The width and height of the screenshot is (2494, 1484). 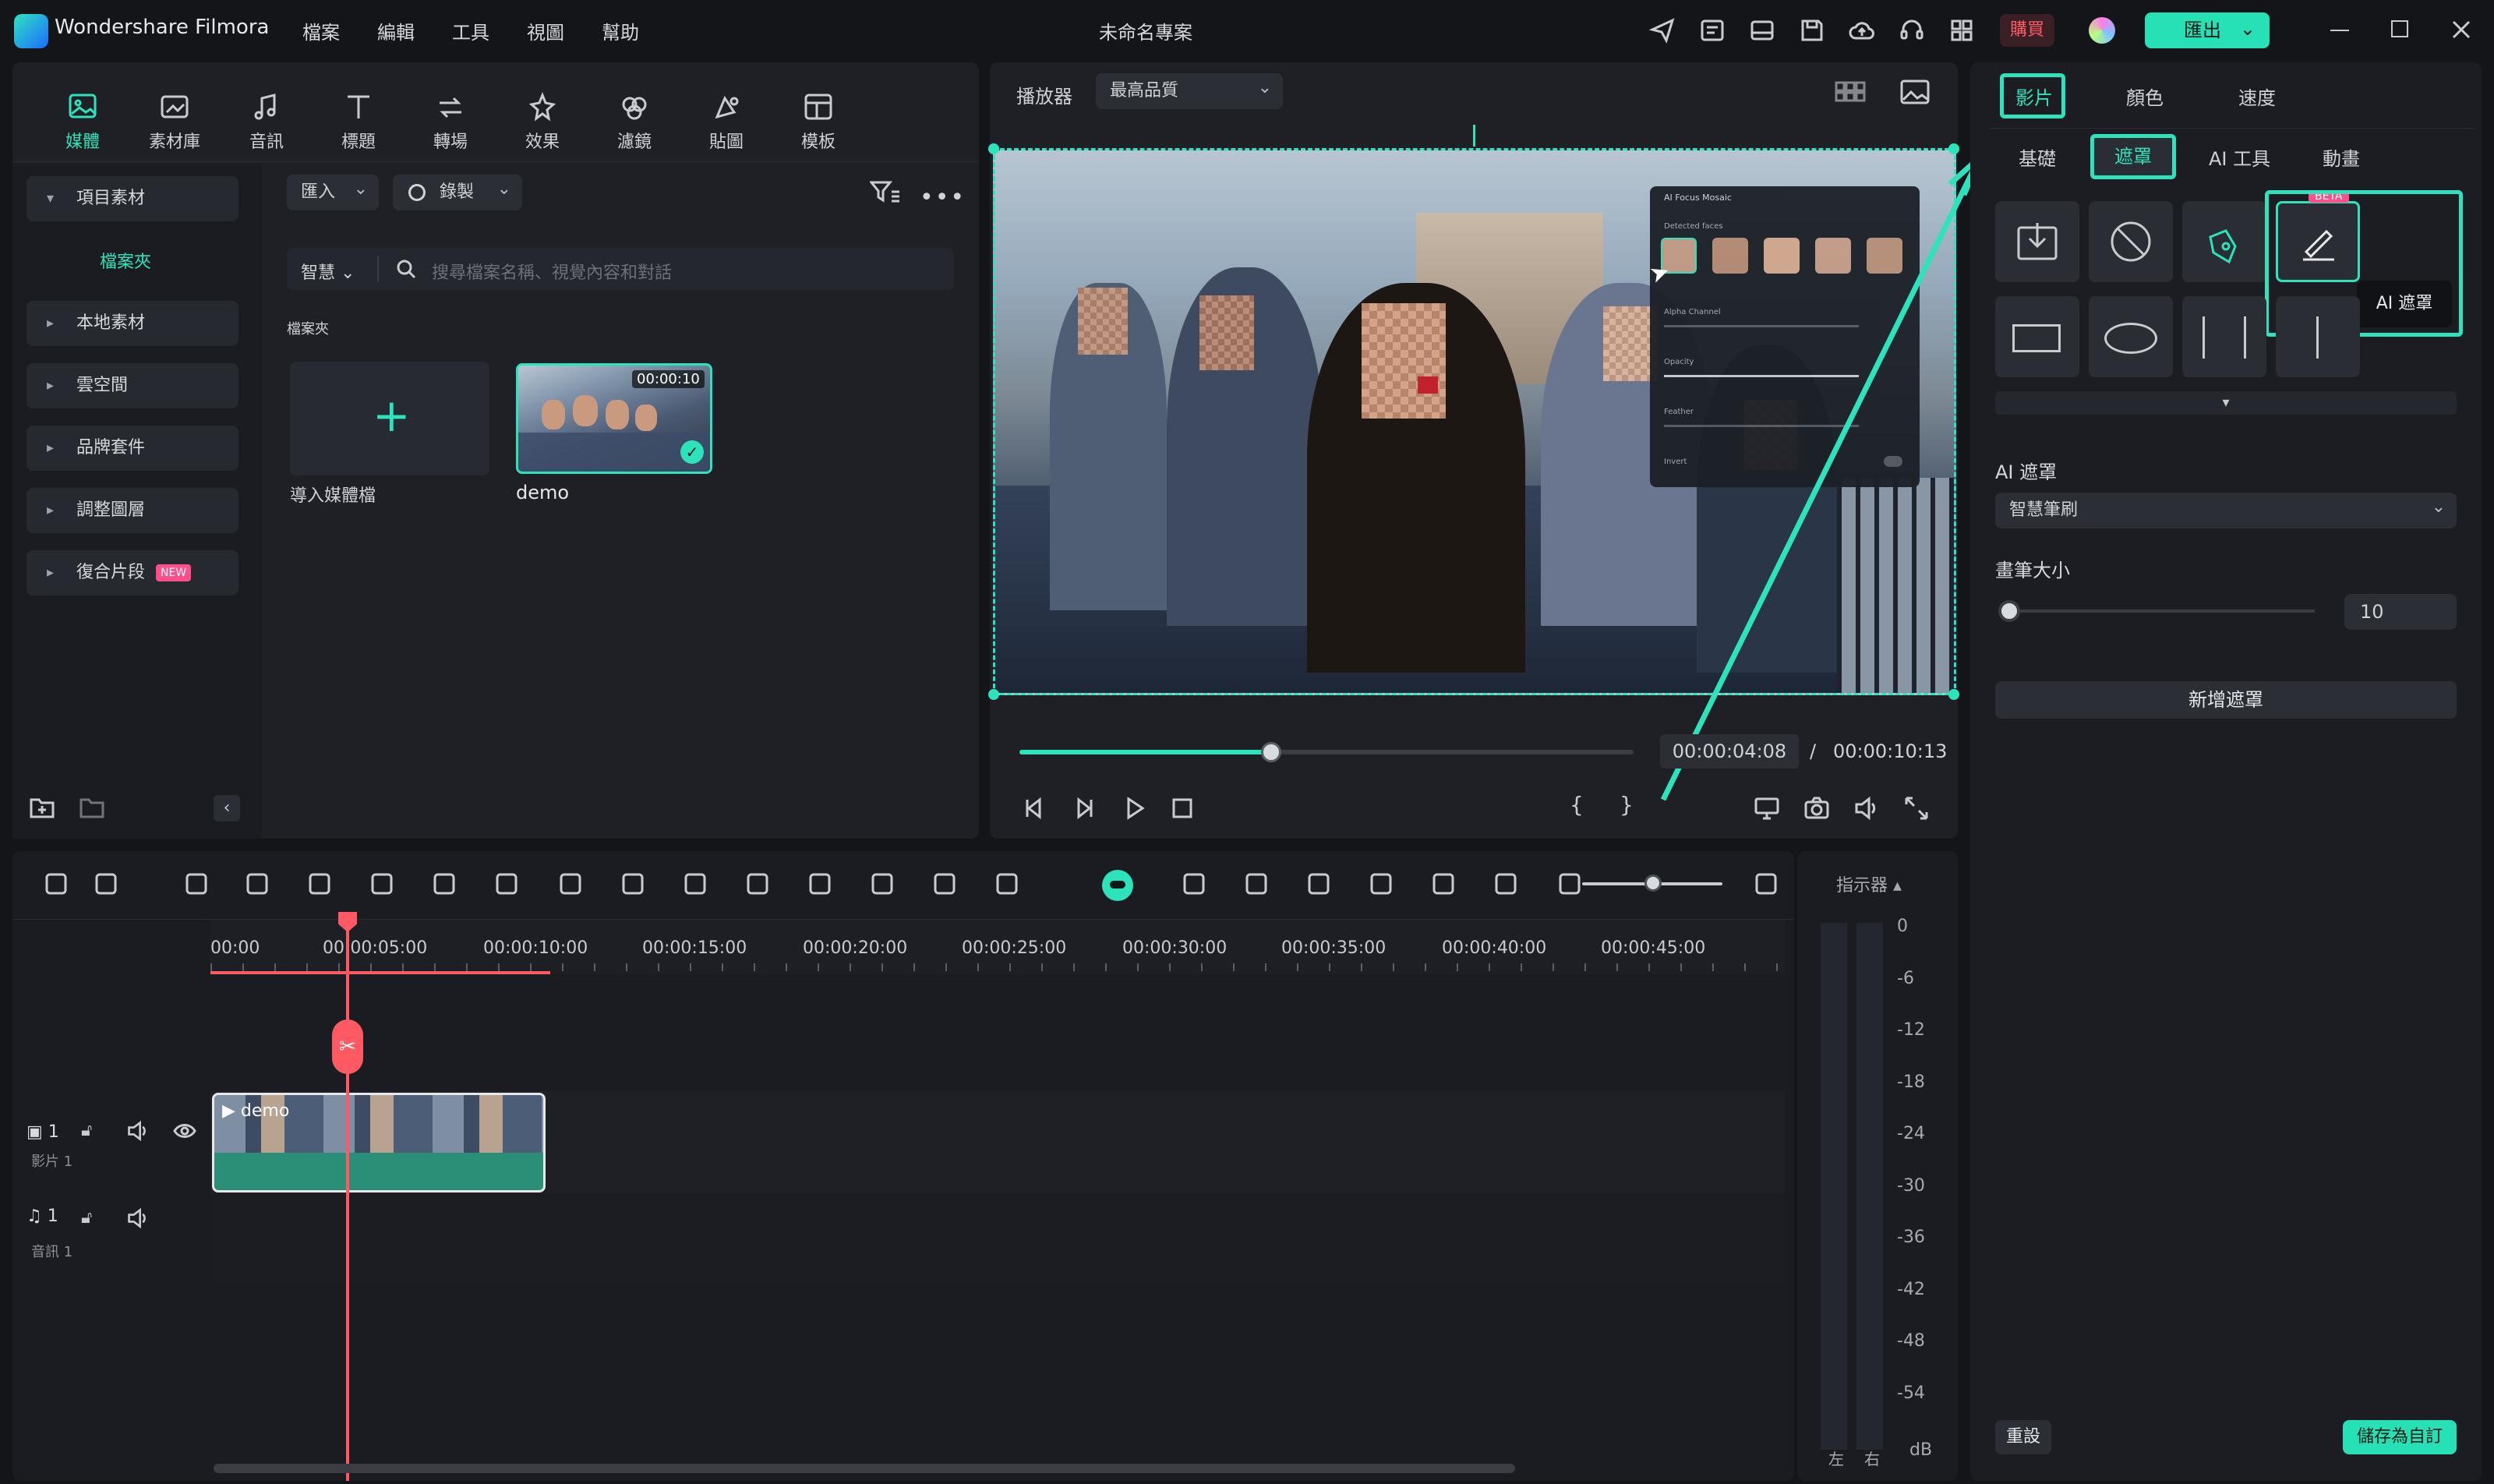 I want to click on brush-size-input: 10, so click(x=2400, y=612).